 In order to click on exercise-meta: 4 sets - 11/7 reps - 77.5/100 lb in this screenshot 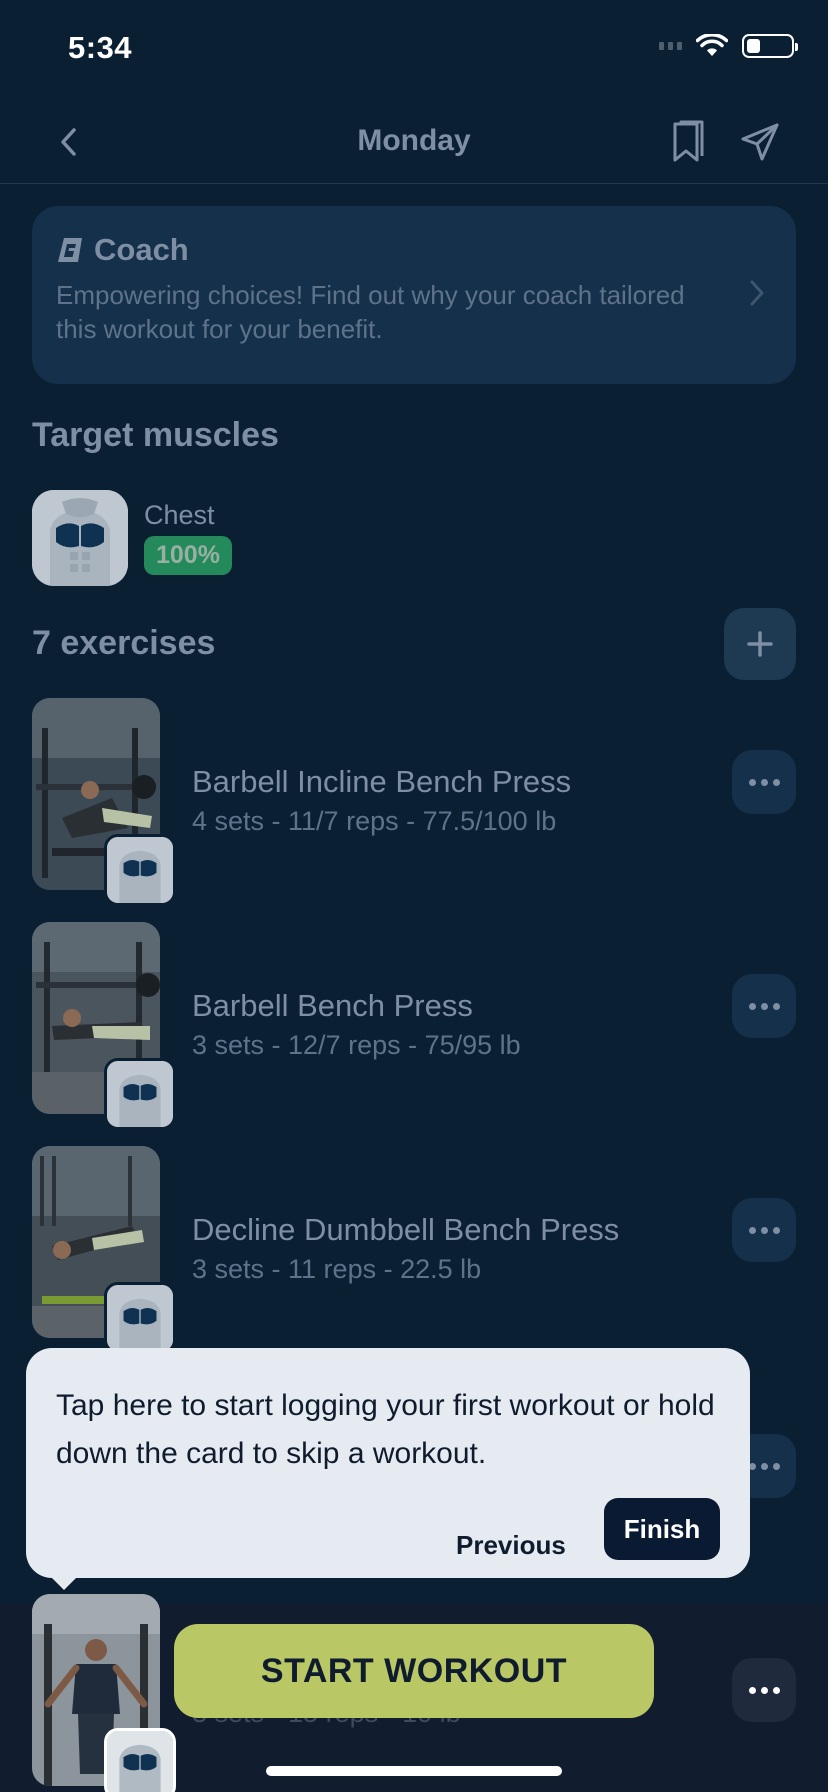, I will do `click(374, 821)`.